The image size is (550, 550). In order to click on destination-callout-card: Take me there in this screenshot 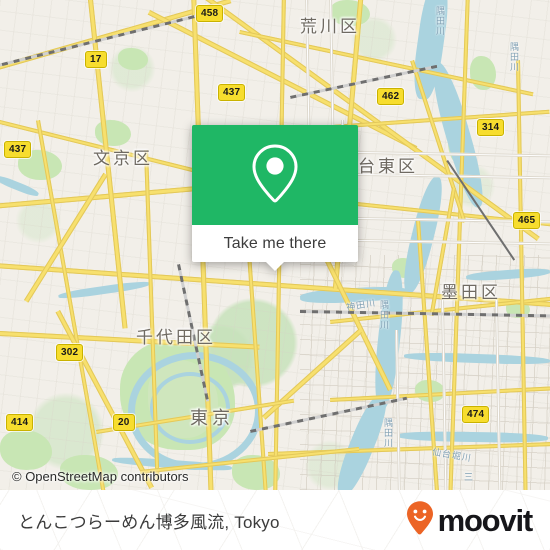, I will do `click(275, 198)`.